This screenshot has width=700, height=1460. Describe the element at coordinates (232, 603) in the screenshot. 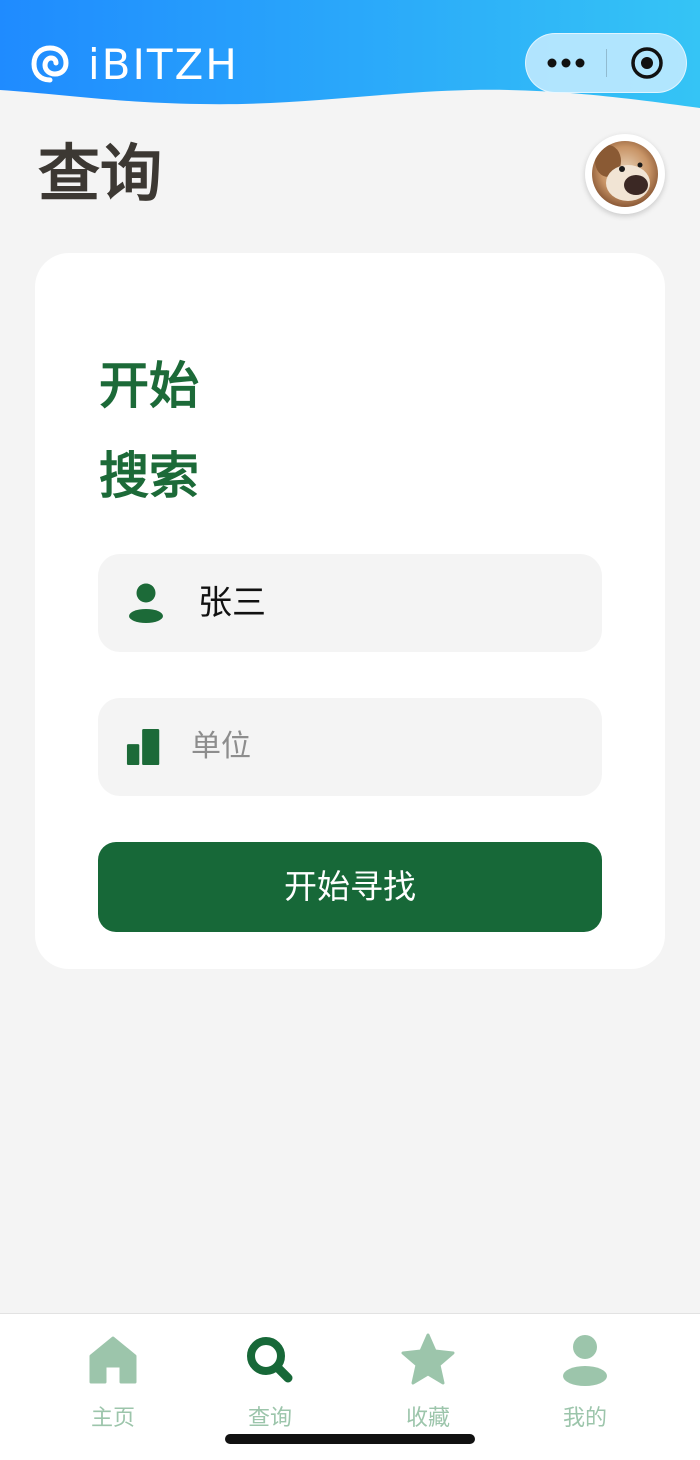

I see `name-field-value: 张三` at that location.